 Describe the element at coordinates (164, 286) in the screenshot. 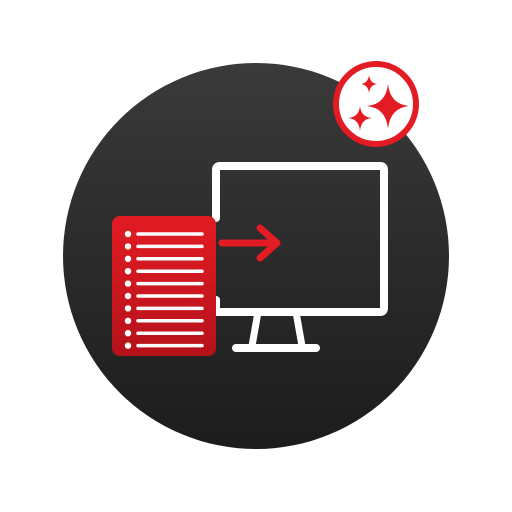

I see `list-document-icon` at that location.